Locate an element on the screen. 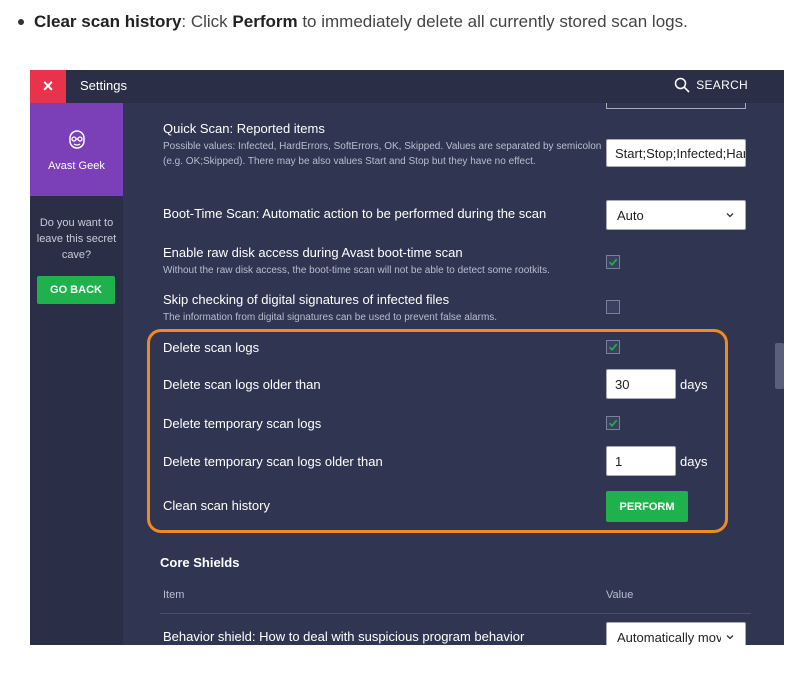  quick-scan-input: Start;Stop;Infected;HardErrors is located at coordinates (676, 153).